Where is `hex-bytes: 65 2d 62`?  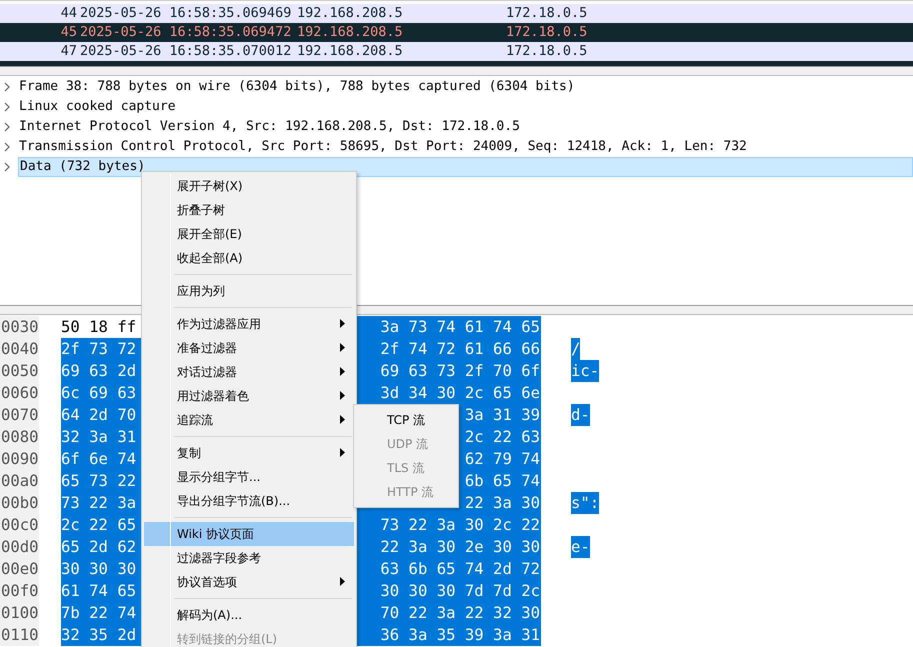
hex-bytes: 65 2d 62 is located at coordinates (101, 547).